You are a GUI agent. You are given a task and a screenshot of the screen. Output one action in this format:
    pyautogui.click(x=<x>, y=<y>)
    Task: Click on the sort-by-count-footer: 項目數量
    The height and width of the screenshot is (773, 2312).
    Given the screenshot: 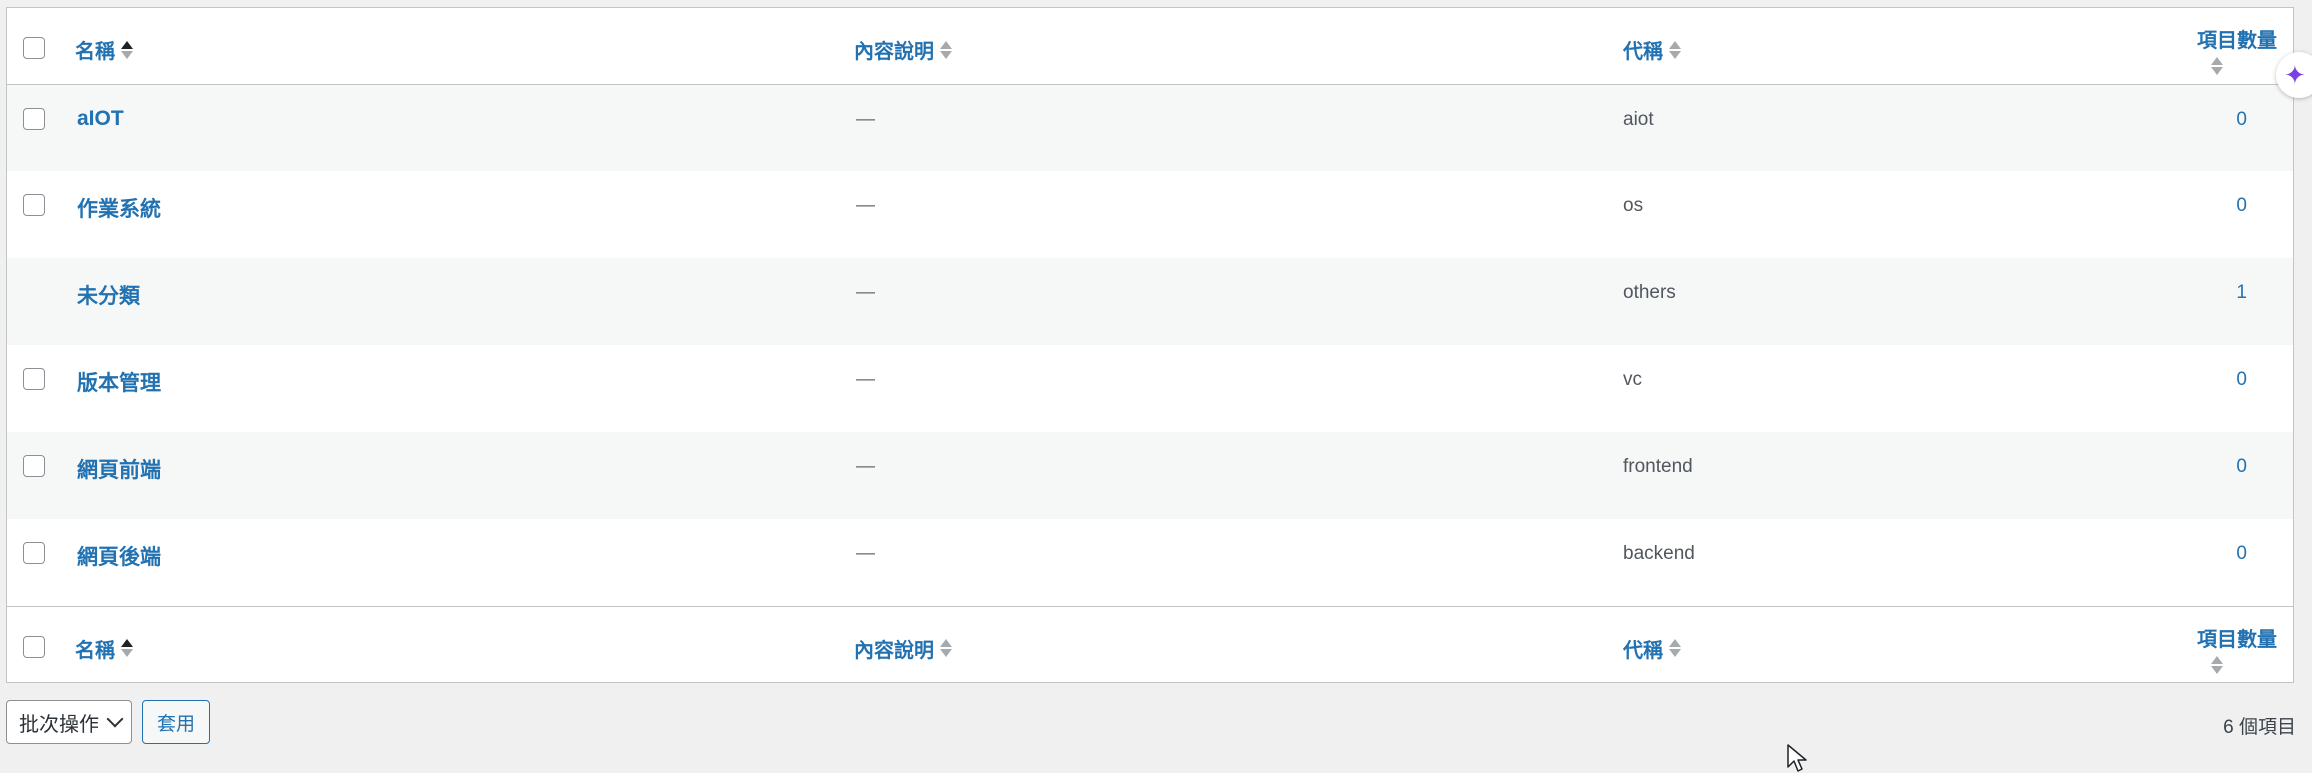 What is the action you would take?
    pyautogui.click(x=2237, y=640)
    